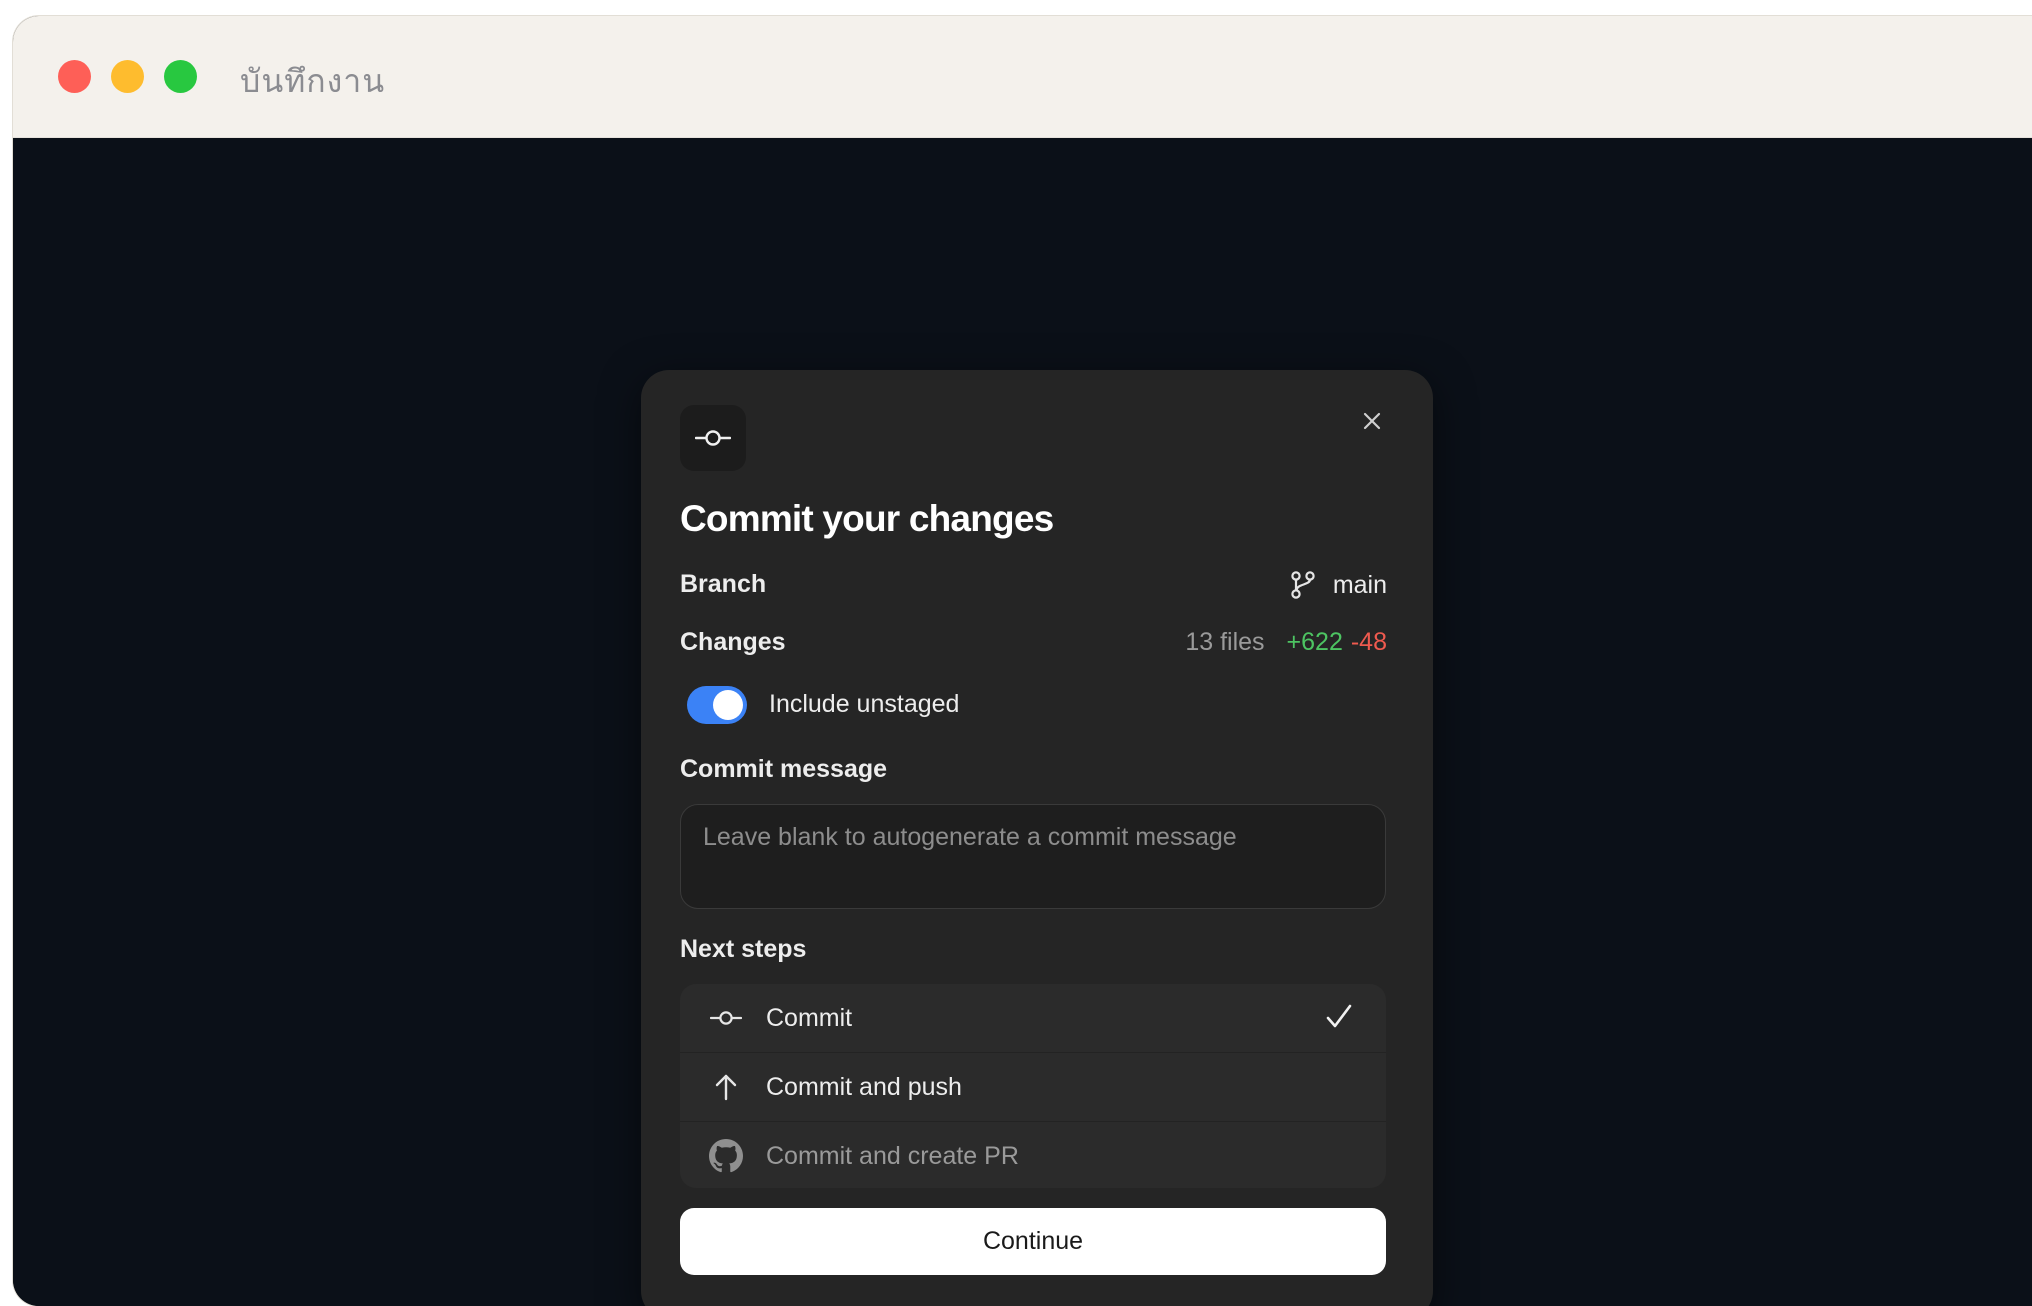  Describe the element at coordinates (864, 1086) in the screenshot. I see `step-label: Commit and push` at that location.